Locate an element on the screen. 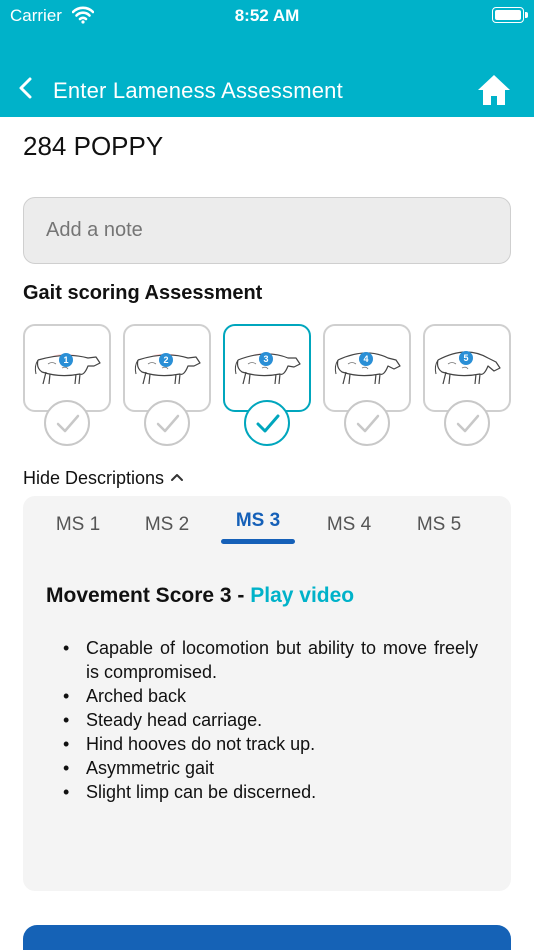 Image resolution: width=534 pixels, height=950 pixels. clock: 8:52 AM is located at coordinates (267, 15).